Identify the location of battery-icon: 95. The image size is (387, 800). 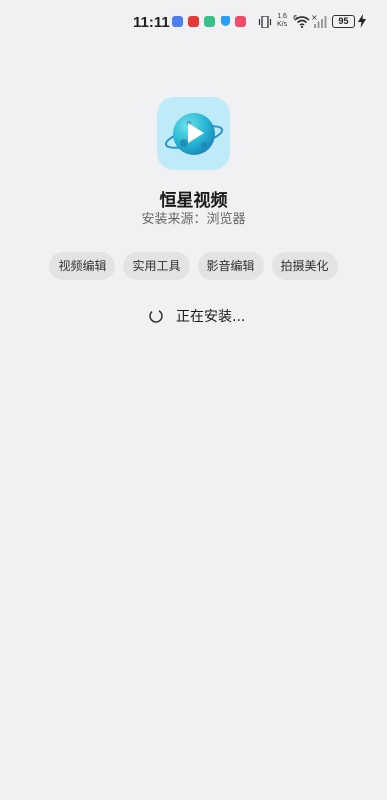
(343, 21).